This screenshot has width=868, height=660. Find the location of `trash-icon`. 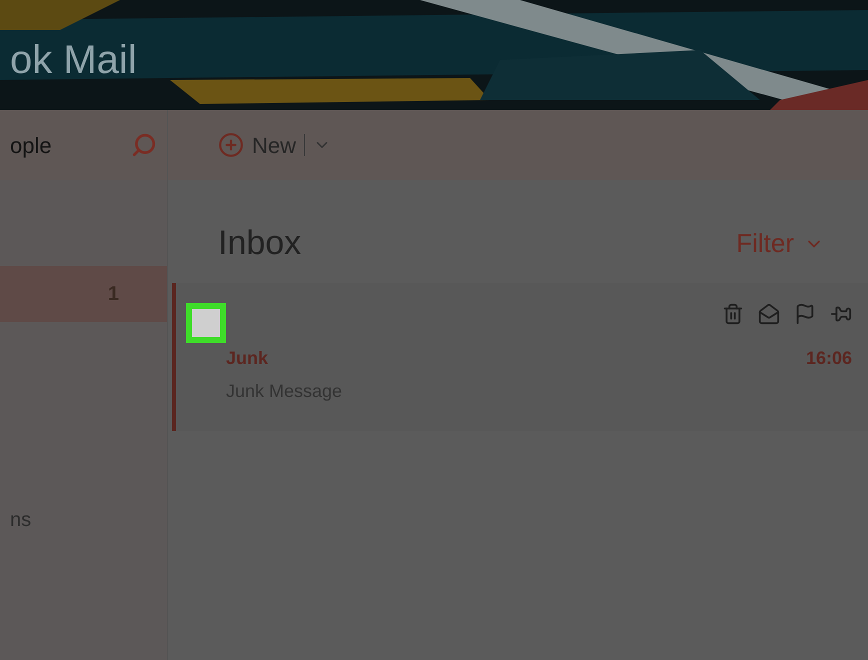

trash-icon is located at coordinates (733, 314).